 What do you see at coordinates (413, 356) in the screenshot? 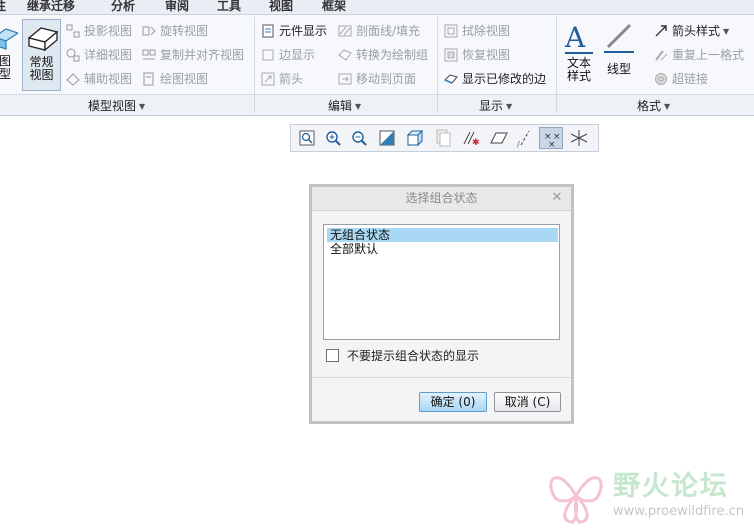
I see `dont-prompt-label: 不要提示组合状态的显示` at bounding box center [413, 356].